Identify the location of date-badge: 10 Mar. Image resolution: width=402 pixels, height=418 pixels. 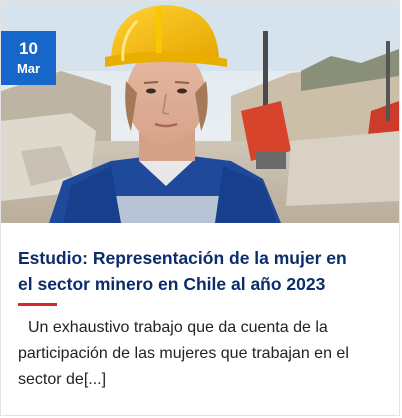
(28, 58).